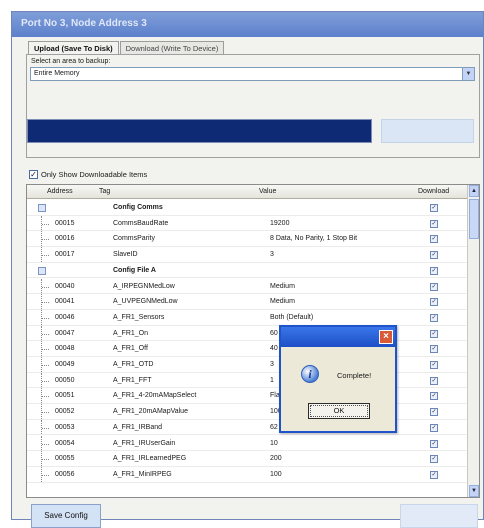 This screenshot has height=528, width=484. I want to click on progress-fill, so click(199, 131).